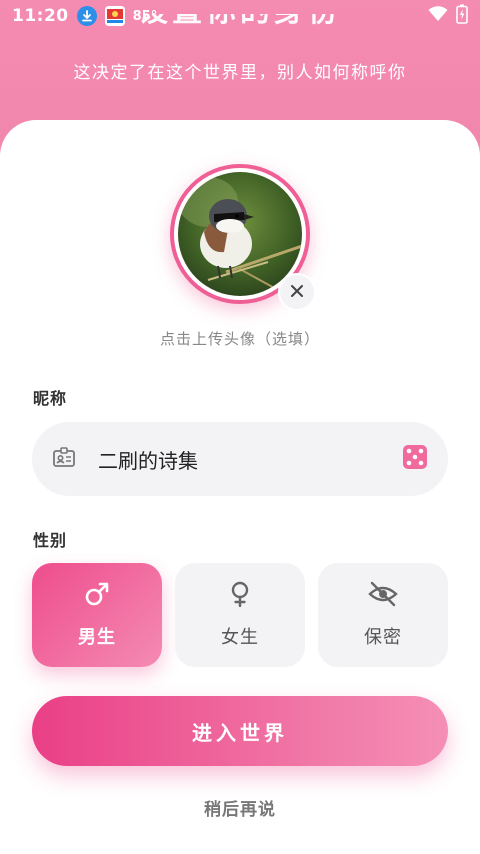 This screenshot has width=480, height=854. What do you see at coordinates (240, 596) in the screenshot?
I see `female-icon` at bounding box center [240, 596].